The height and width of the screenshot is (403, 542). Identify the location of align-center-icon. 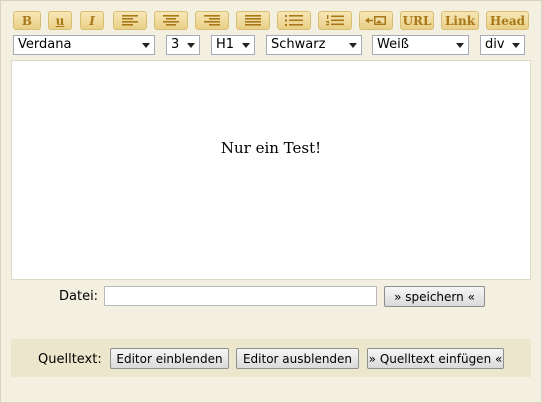
(171, 20).